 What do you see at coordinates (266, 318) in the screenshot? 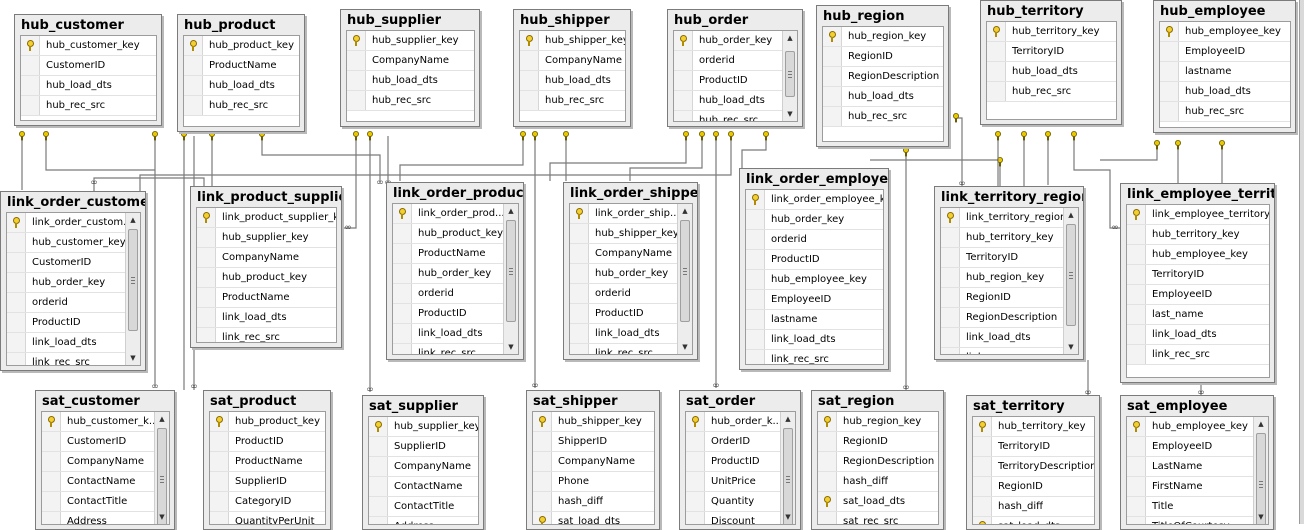
I see `column-row: link_load_dts` at bounding box center [266, 318].